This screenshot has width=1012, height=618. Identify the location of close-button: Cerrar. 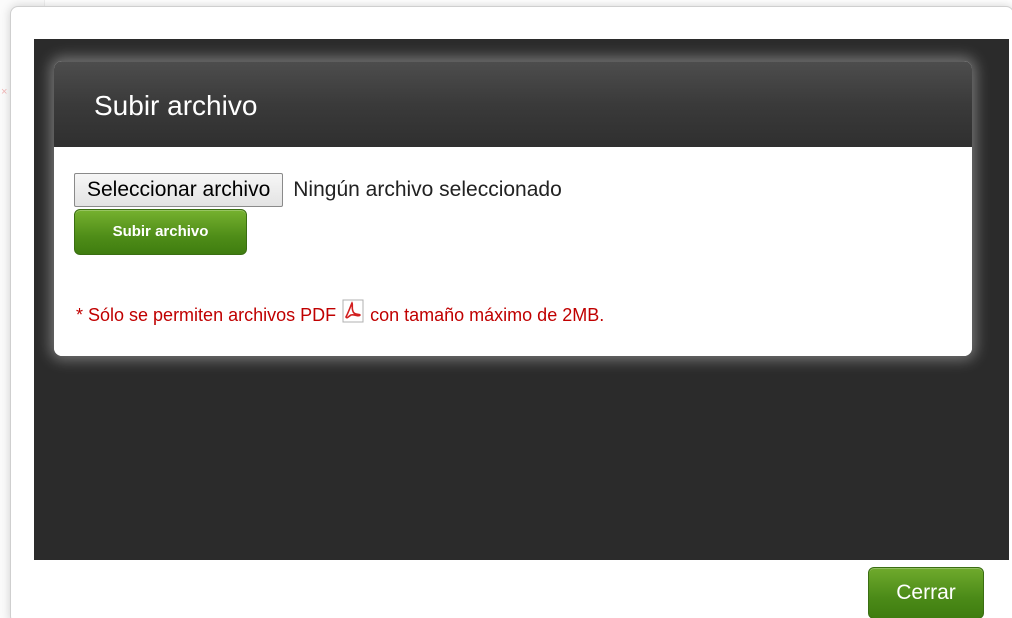
(926, 592).